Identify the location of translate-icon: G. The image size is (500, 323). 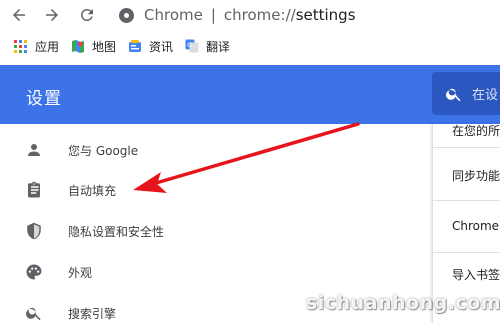
(192, 46).